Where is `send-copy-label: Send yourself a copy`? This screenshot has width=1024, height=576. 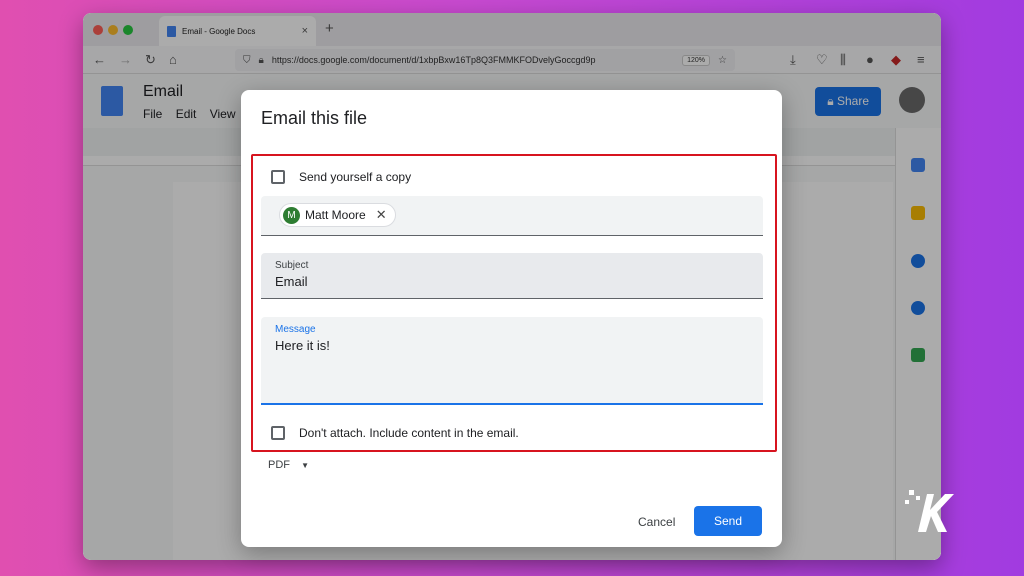 send-copy-label: Send yourself a copy is located at coordinates (355, 177).